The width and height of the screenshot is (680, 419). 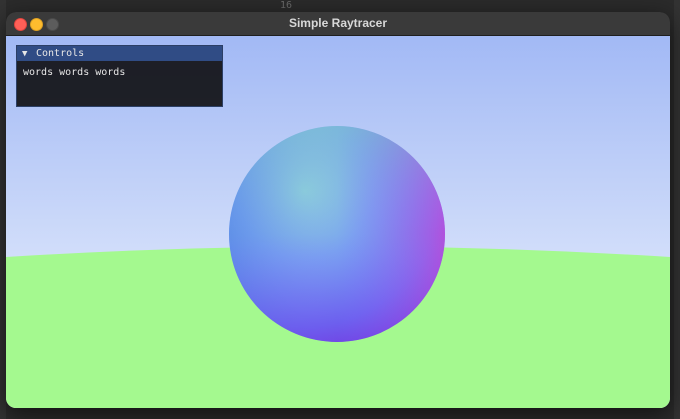 I want to click on controls-panel: ▼ Controls words words words, so click(x=119, y=76).